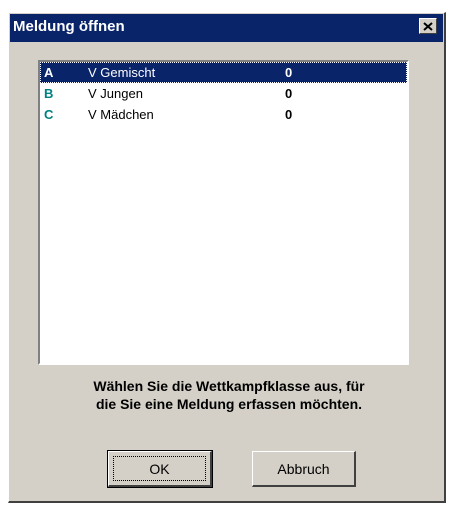  I want to click on list-item: A V Gemischt 0, so click(223, 72).